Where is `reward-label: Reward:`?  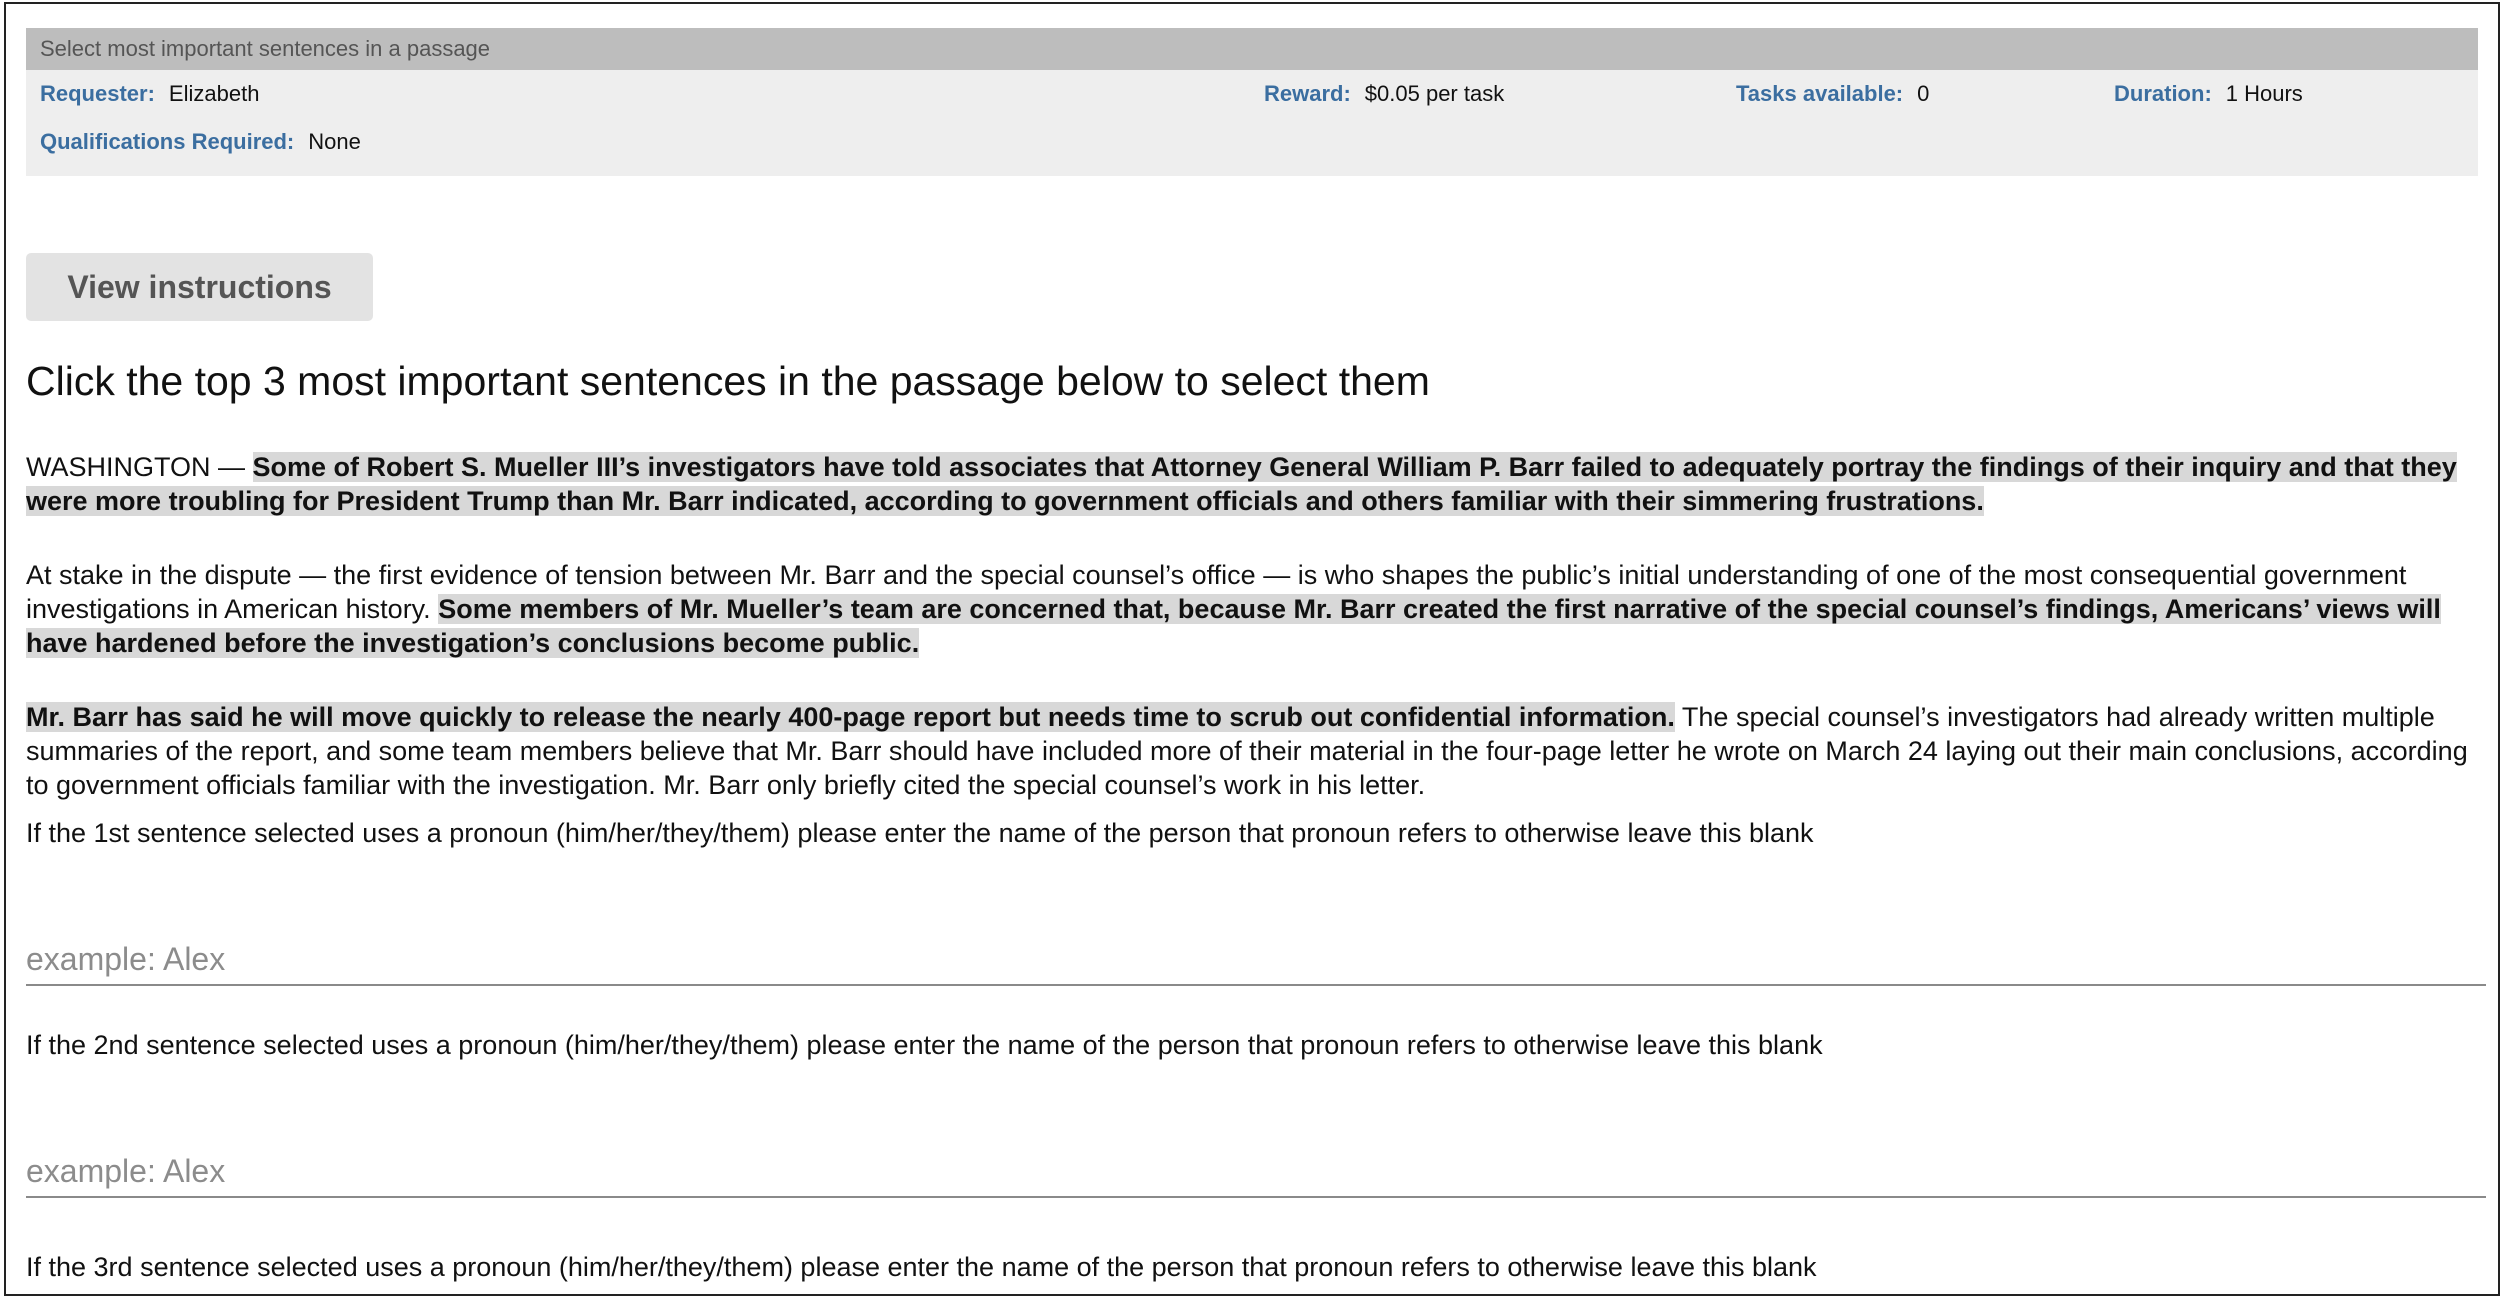 reward-label: Reward: is located at coordinates (1307, 93).